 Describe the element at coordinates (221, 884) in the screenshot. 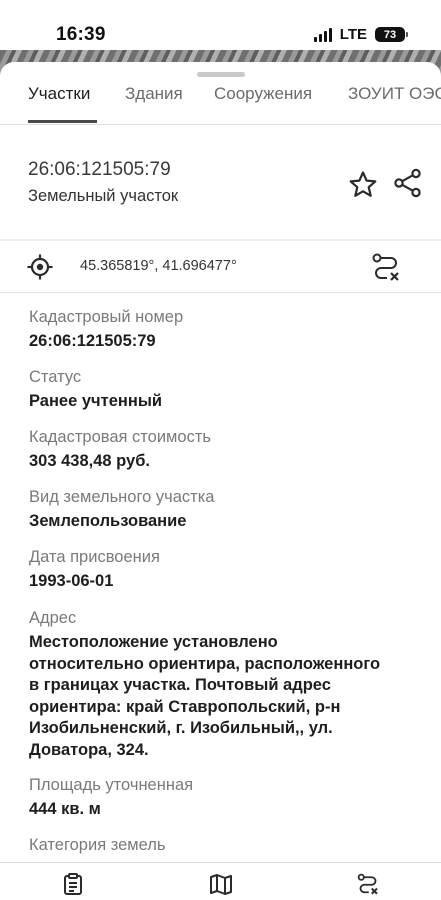

I see `map-icon` at that location.